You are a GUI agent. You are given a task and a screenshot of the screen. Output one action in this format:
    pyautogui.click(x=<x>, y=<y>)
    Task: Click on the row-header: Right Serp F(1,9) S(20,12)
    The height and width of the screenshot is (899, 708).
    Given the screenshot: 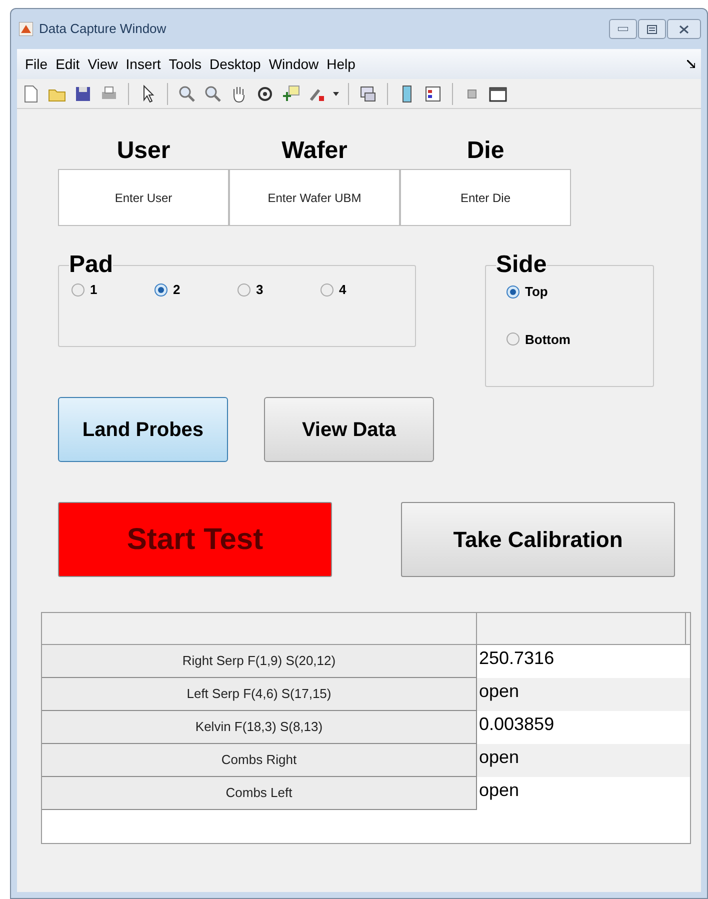 What is the action you would take?
    pyautogui.click(x=259, y=661)
    